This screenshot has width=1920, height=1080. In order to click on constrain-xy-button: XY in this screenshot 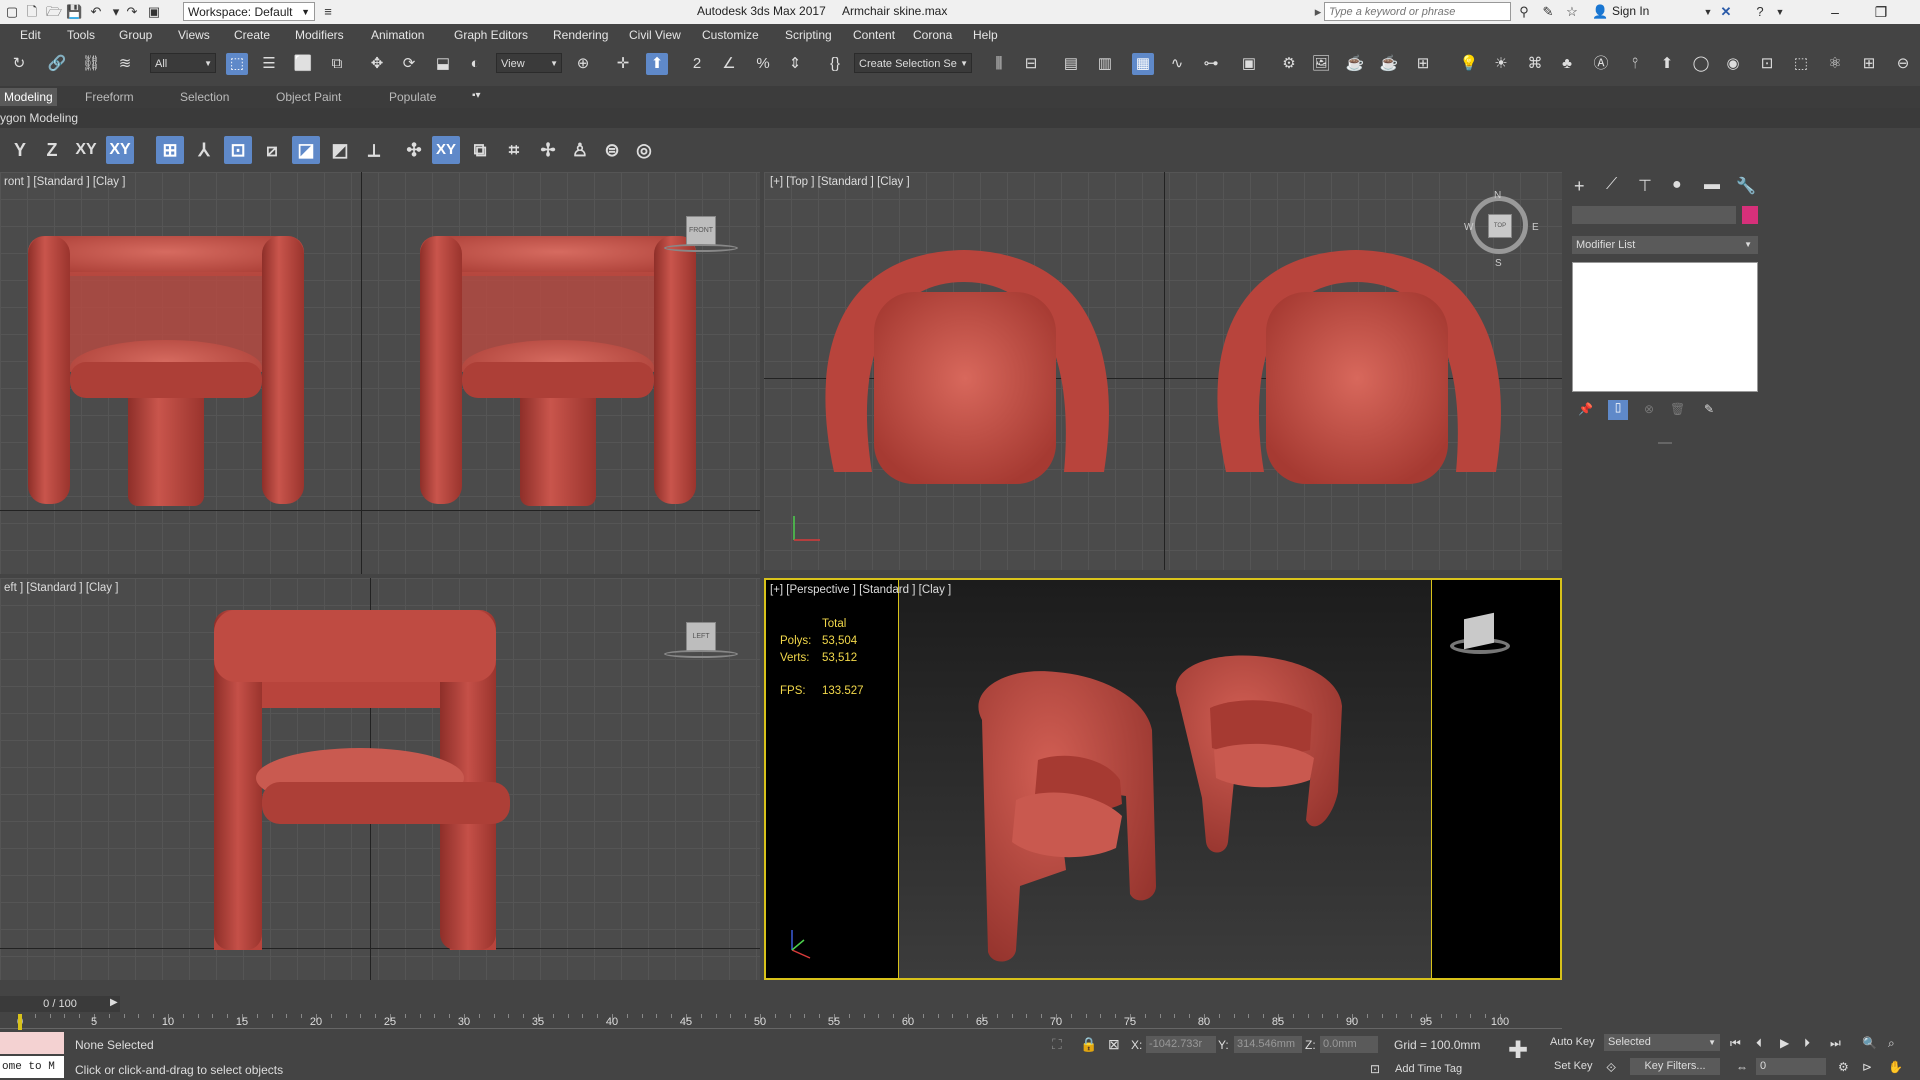, I will do `click(86, 150)`.